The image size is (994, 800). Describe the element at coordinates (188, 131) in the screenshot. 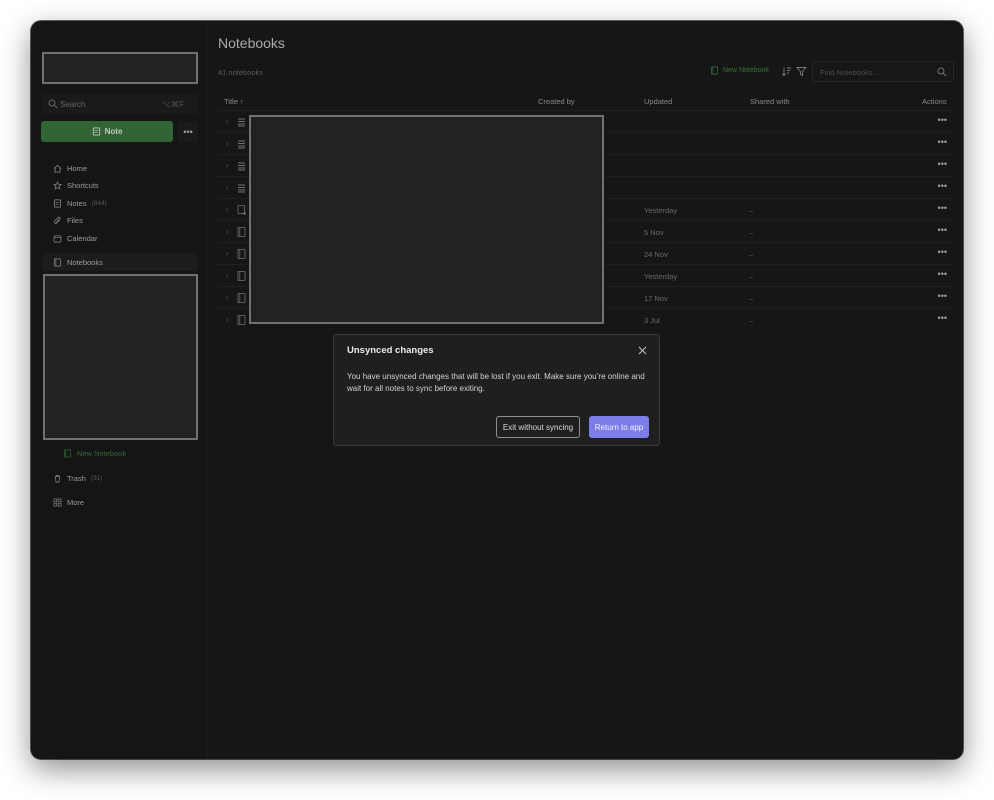

I see `new-note-more-button: •••` at that location.